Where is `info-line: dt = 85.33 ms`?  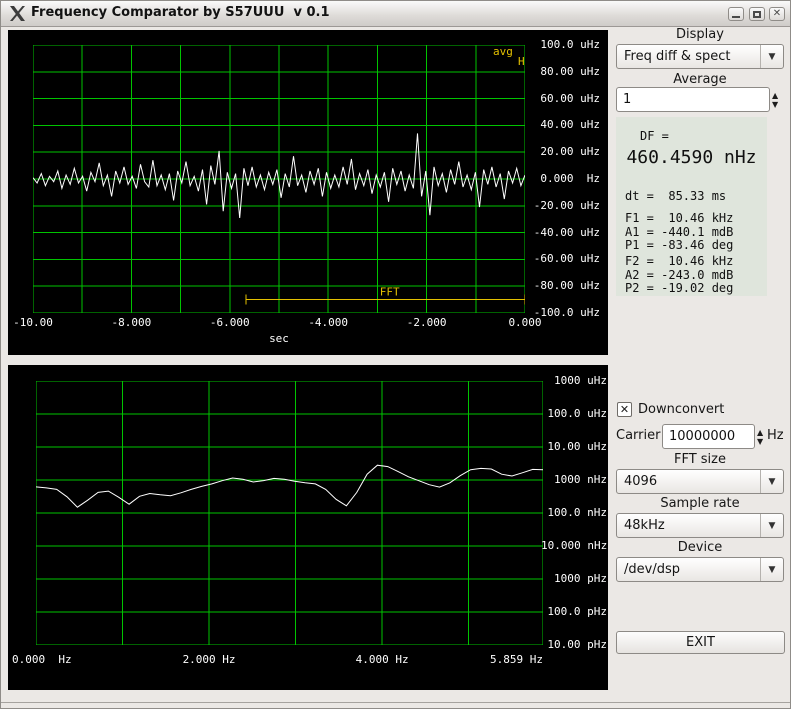
info-line: dt = 85.33 ms is located at coordinates (676, 196).